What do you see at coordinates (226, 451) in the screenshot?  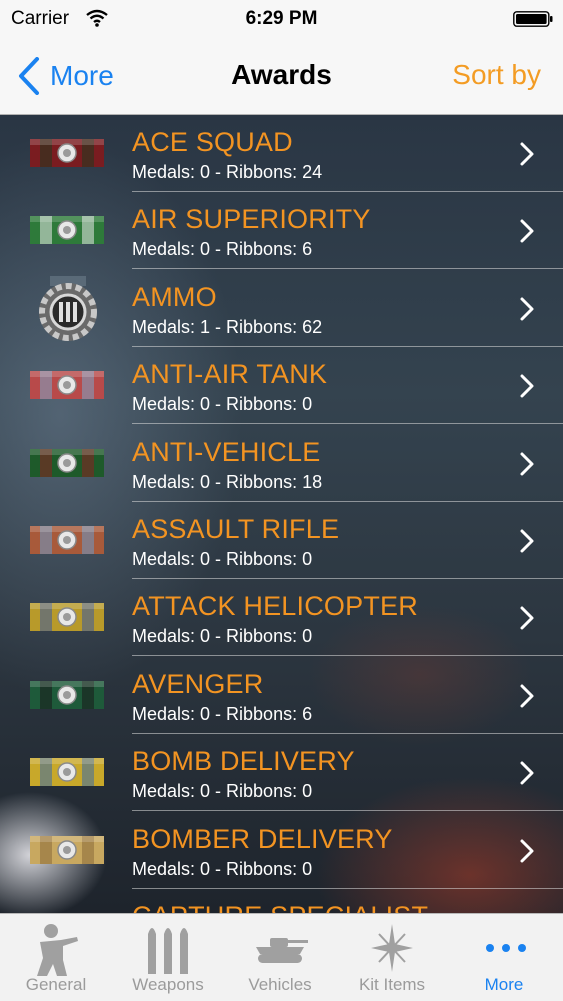 I see `award-name: ANTI-VEHICLE` at bounding box center [226, 451].